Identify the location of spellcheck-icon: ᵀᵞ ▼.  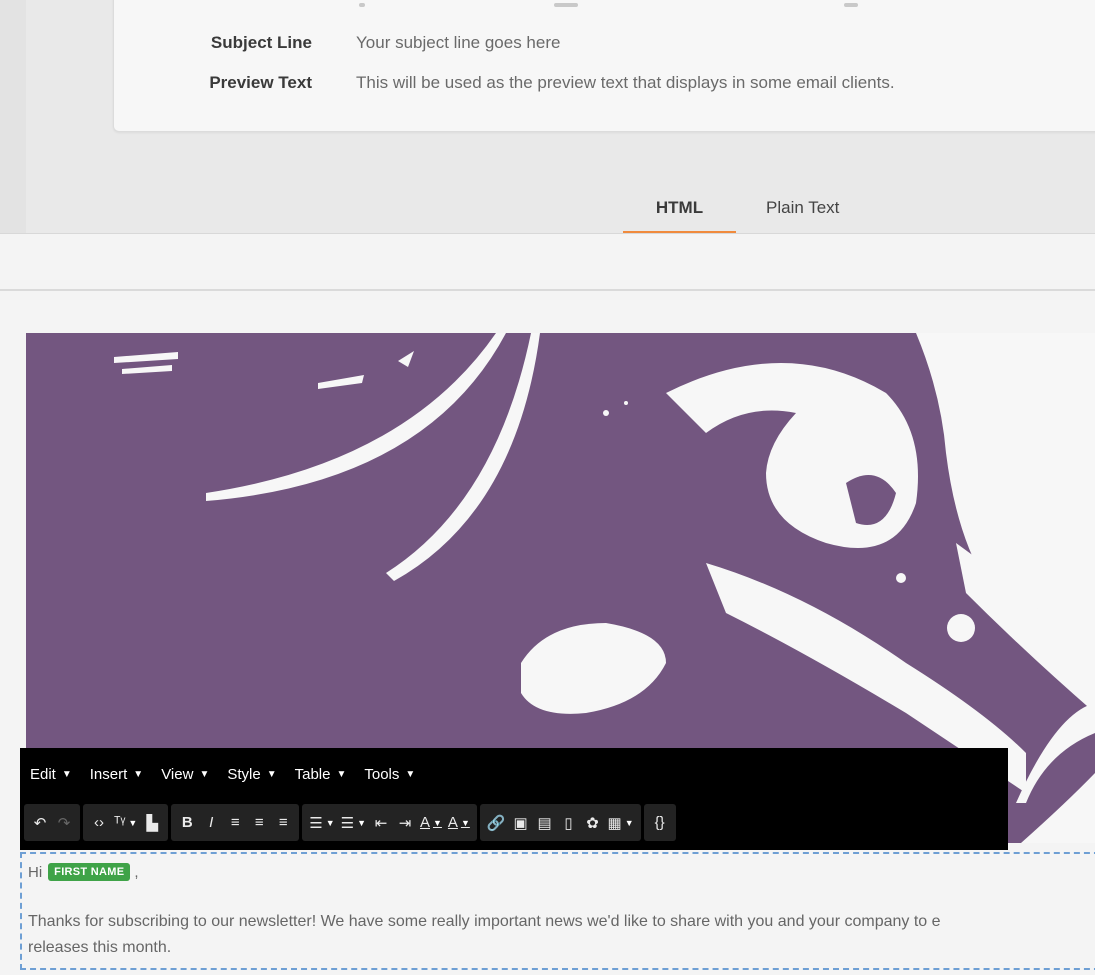
(125, 822).